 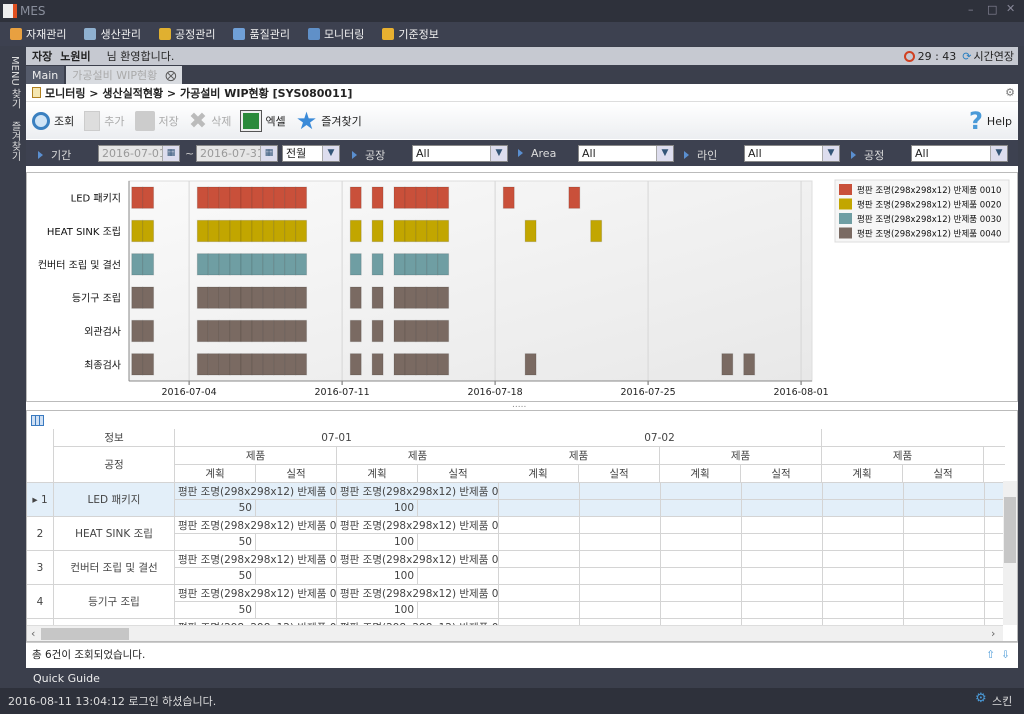 I want to click on menu-item-3: 품질관리, so click(x=261, y=34).